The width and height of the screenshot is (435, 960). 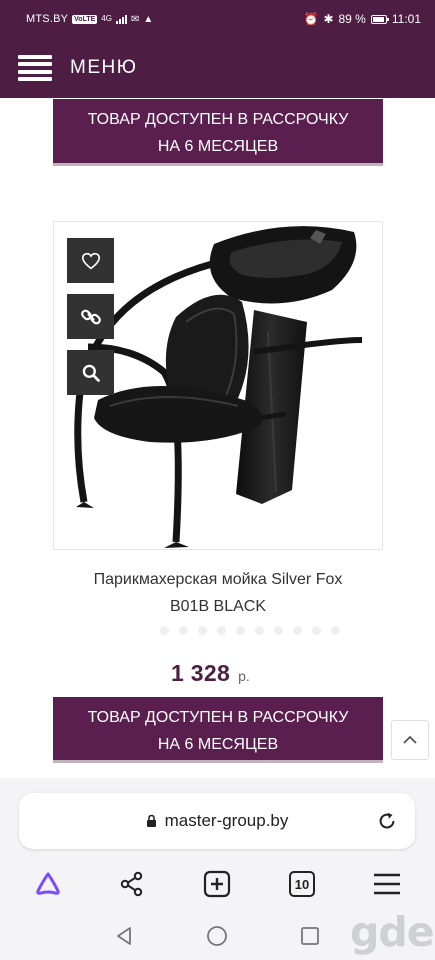 What do you see at coordinates (121, 19) in the screenshot?
I see `signal-icon` at bounding box center [121, 19].